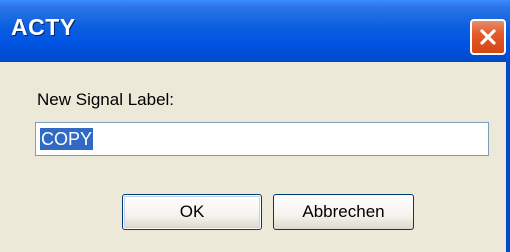  Describe the element at coordinates (67, 139) in the screenshot. I see `signal-label-value: COPY` at that location.